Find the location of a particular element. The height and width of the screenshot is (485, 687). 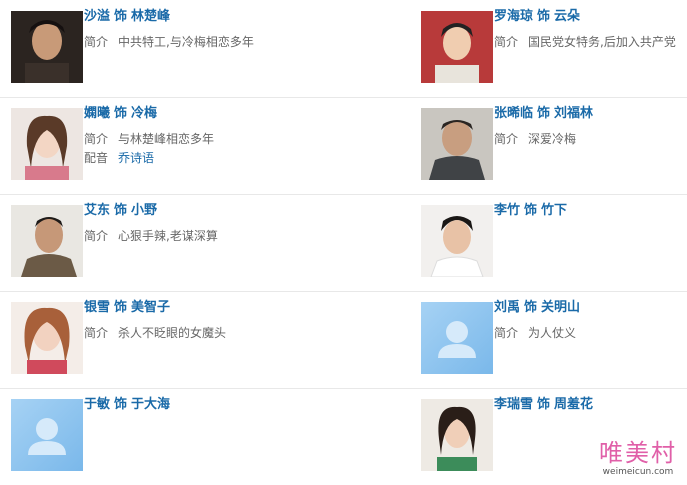

cast-card: 刘禹饰关明山 简介 为人仗义 is located at coordinates (548, 339).